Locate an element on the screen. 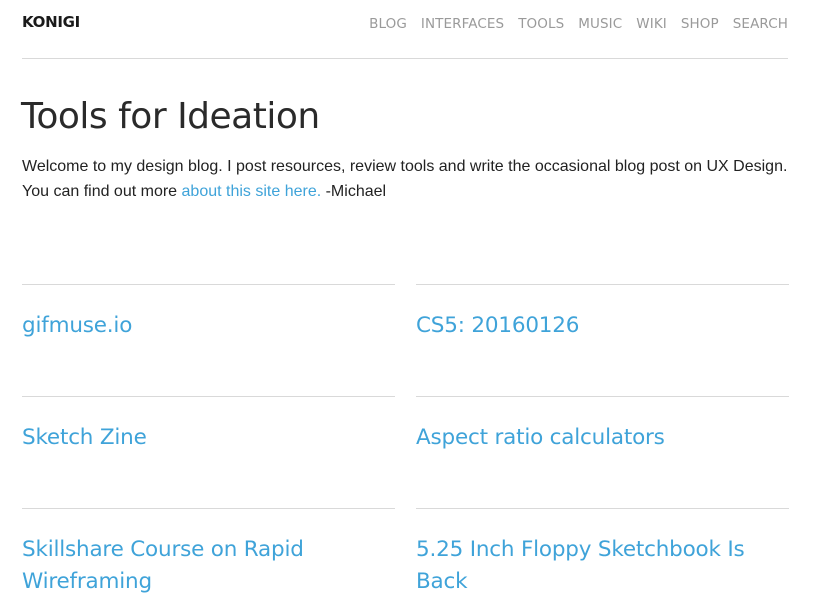 This screenshot has height=613, width=827. post-link-gifmuse: gifmuse.io is located at coordinates (208, 326).